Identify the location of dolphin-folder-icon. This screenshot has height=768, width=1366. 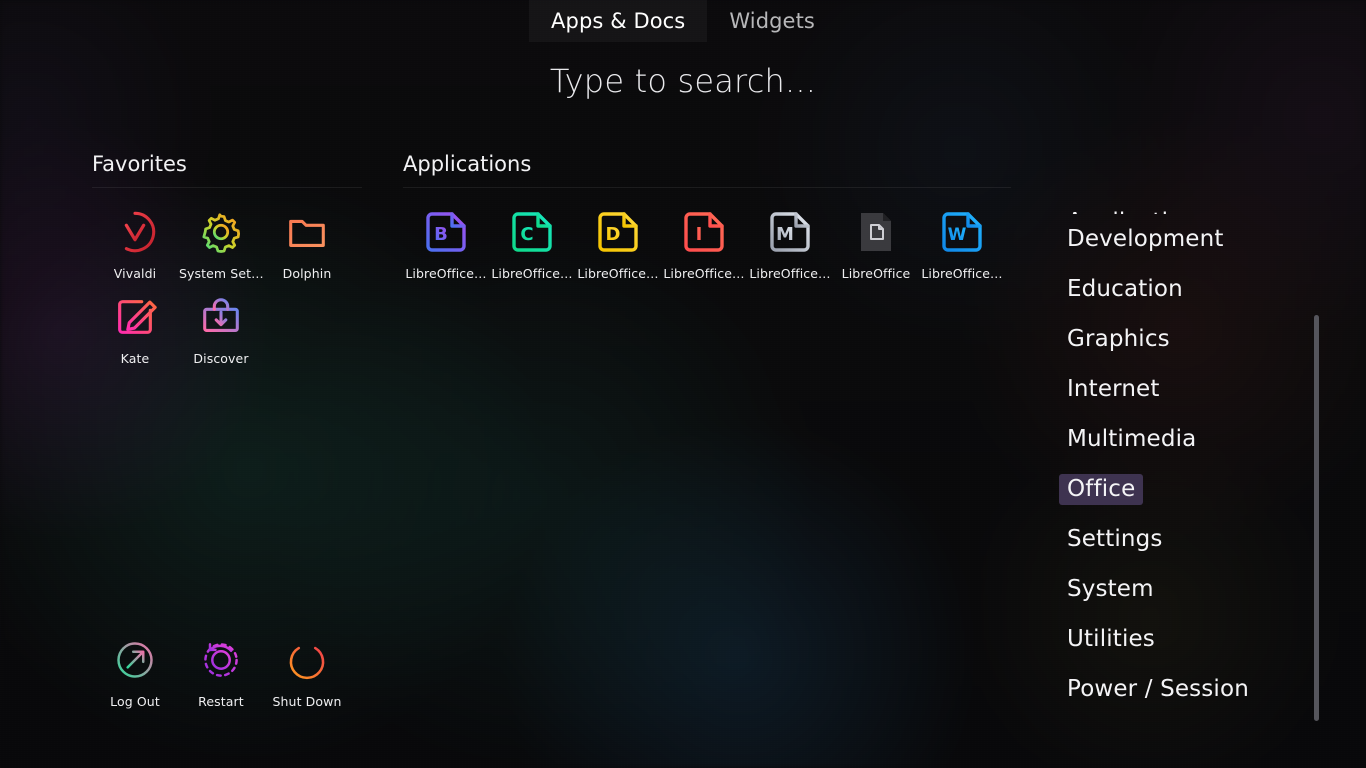
(307, 232).